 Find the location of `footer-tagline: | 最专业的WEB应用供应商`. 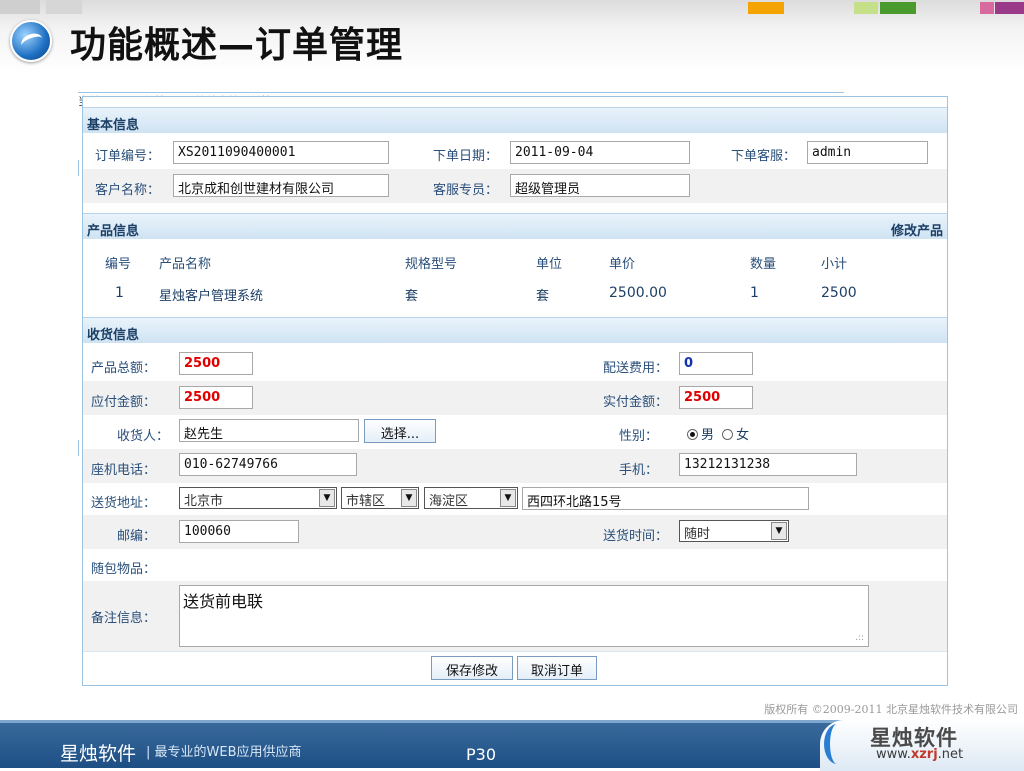

footer-tagline: | 最专业的WEB应用供应商 is located at coordinates (224, 752).